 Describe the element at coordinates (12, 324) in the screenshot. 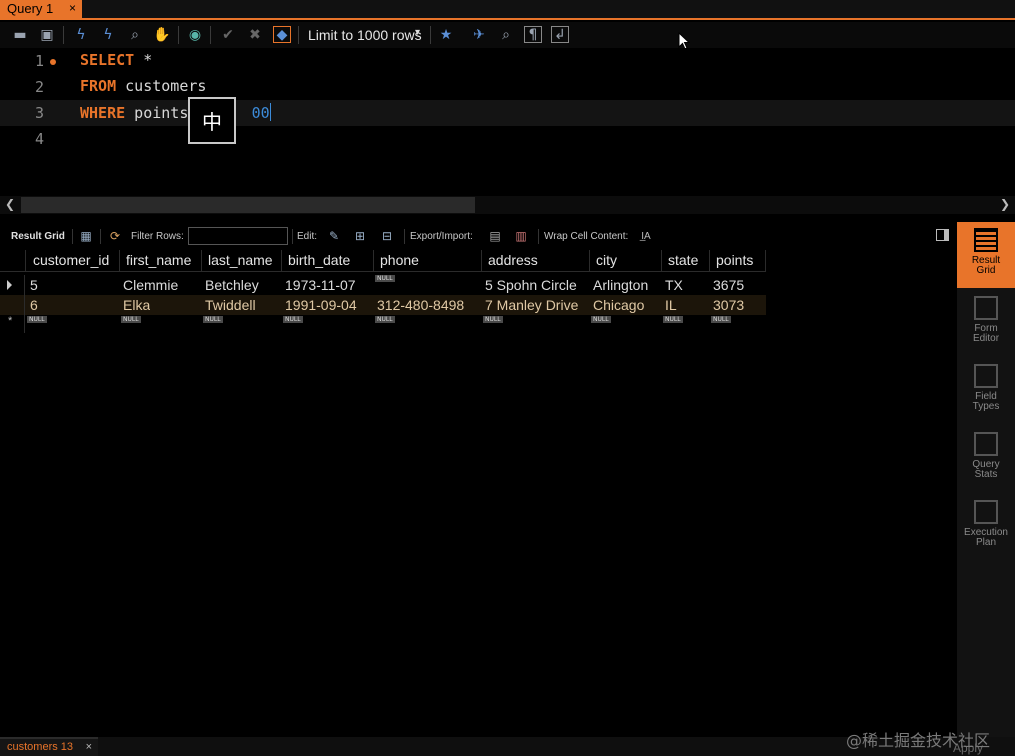

I see `row-header: *` at that location.